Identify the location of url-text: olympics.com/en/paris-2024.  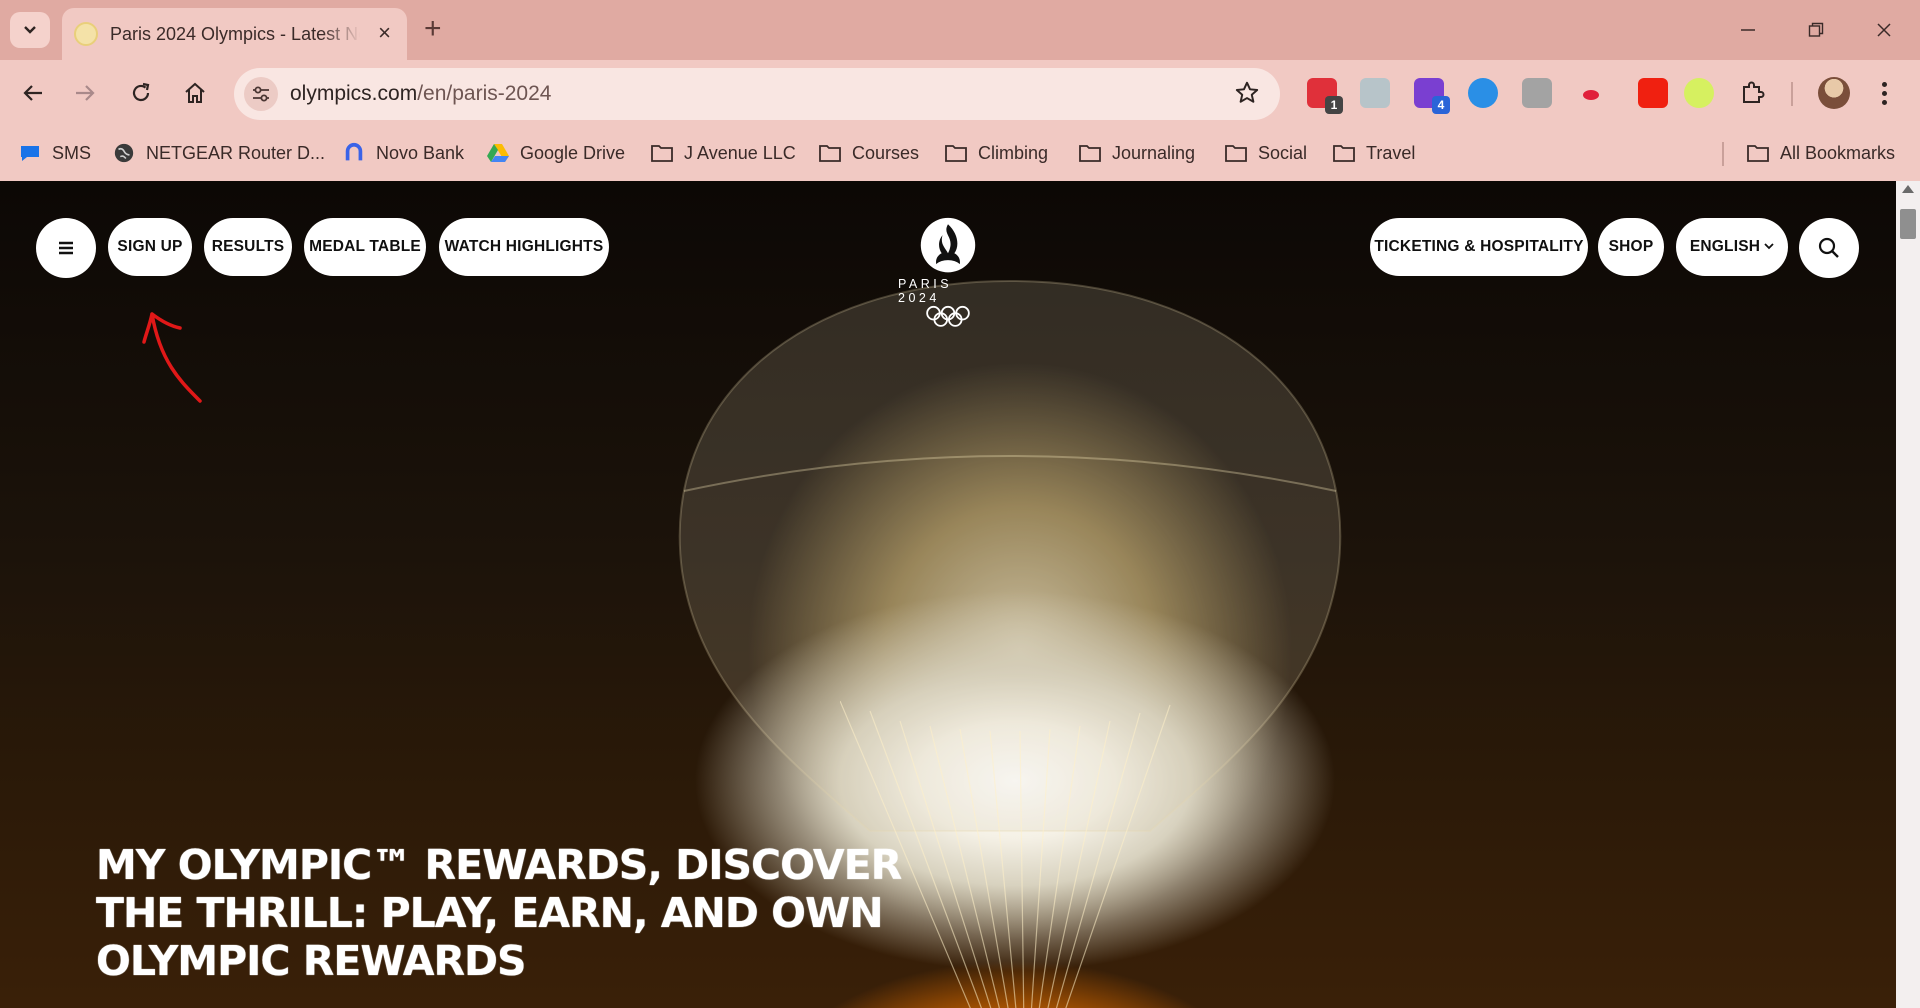
(420, 94).